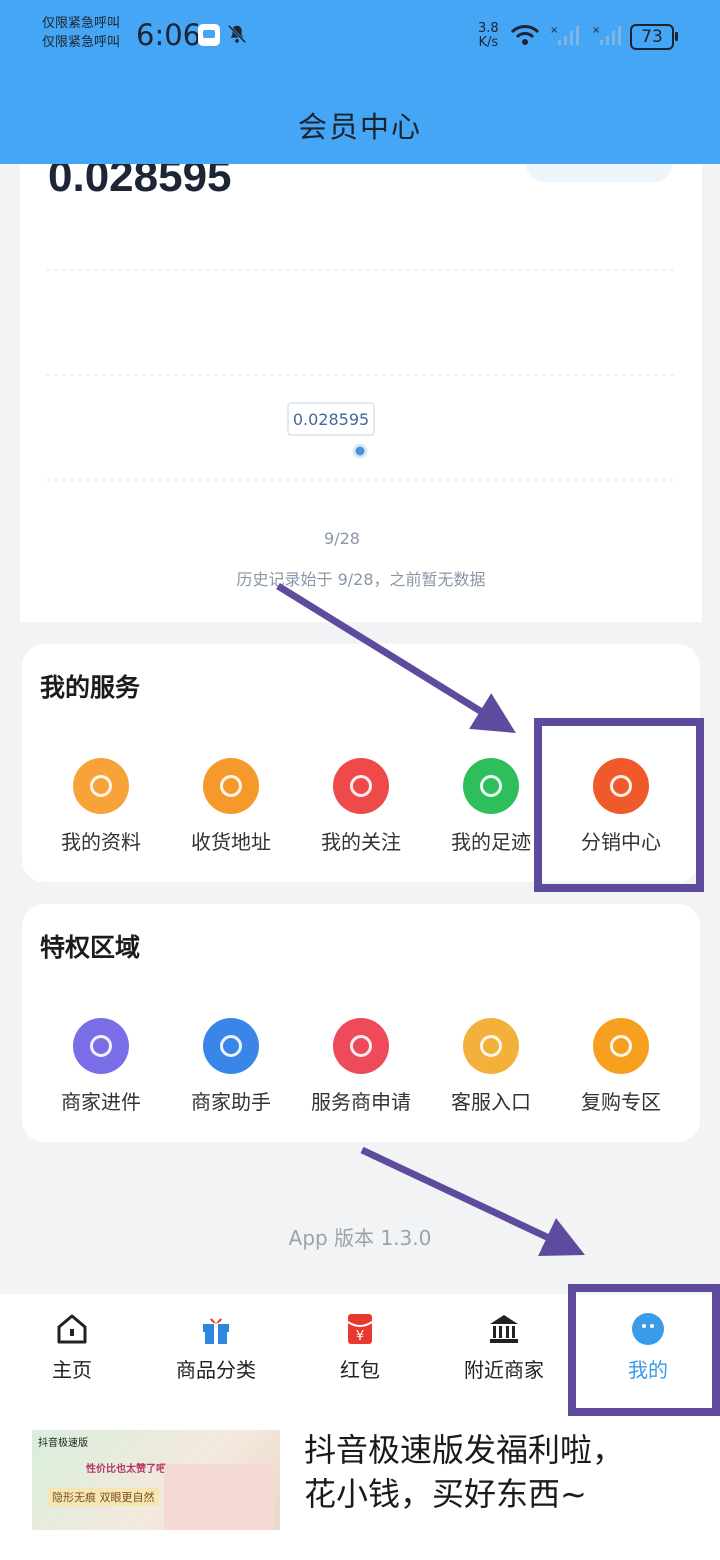 The width and height of the screenshot is (720, 1560). What do you see at coordinates (644, 1350) in the screenshot?
I see `annotation-box-mine-tab` at bounding box center [644, 1350].